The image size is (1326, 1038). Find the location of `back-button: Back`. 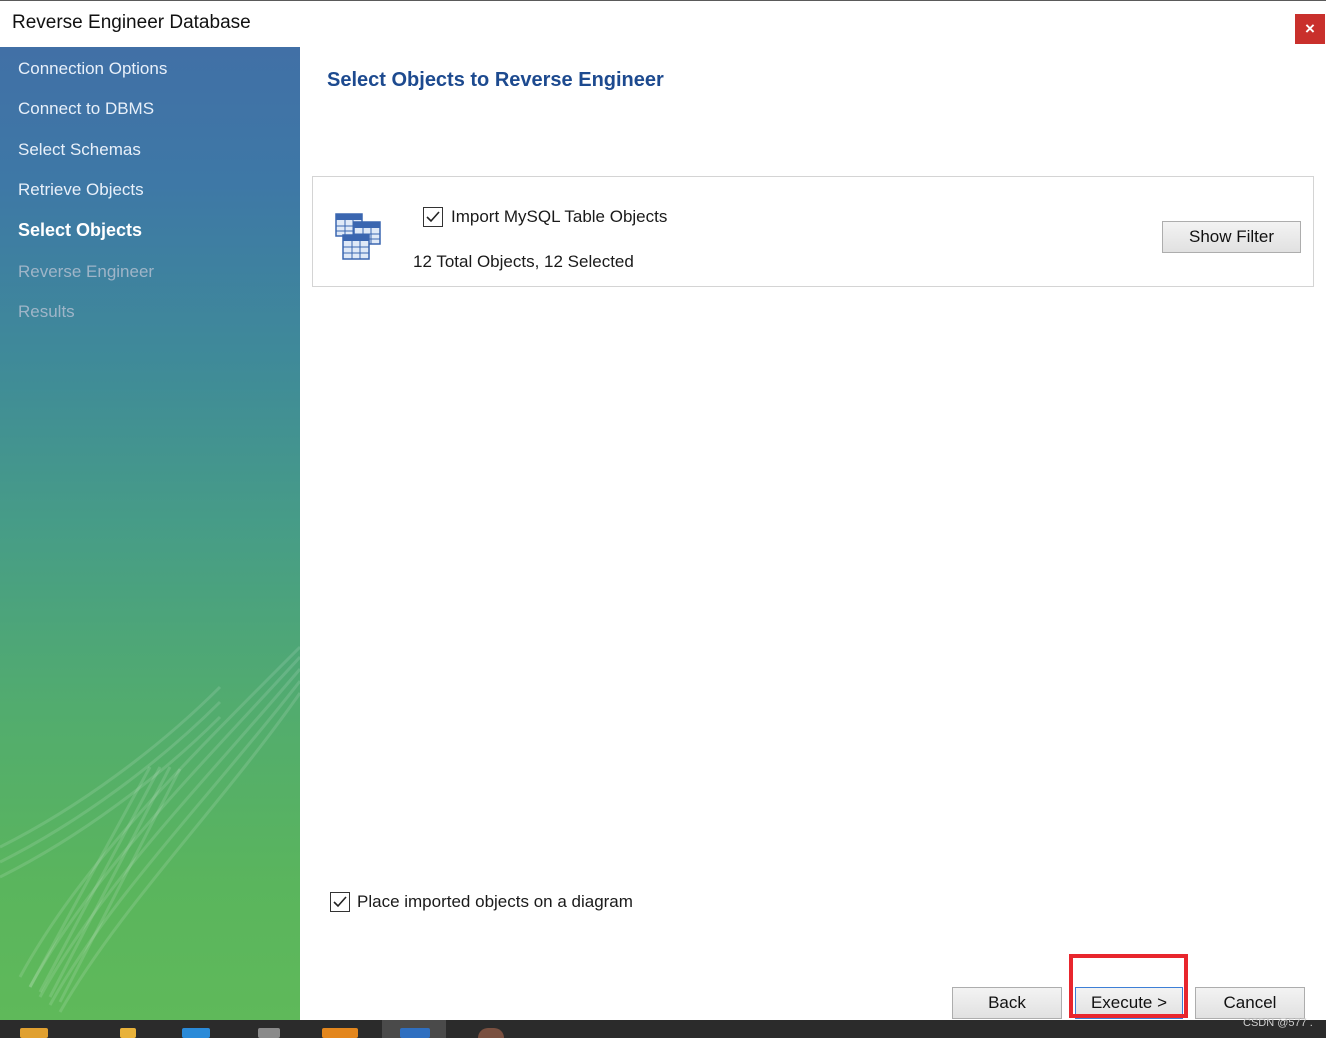

back-button: Back is located at coordinates (1007, 1003).